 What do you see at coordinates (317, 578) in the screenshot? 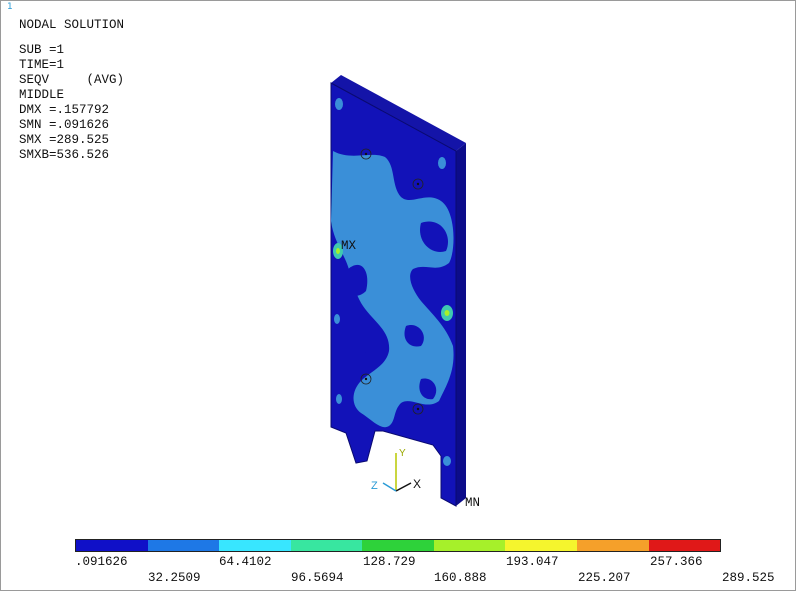
I see `legend-label-3: 96.5694` at bounding box center [317, 578].